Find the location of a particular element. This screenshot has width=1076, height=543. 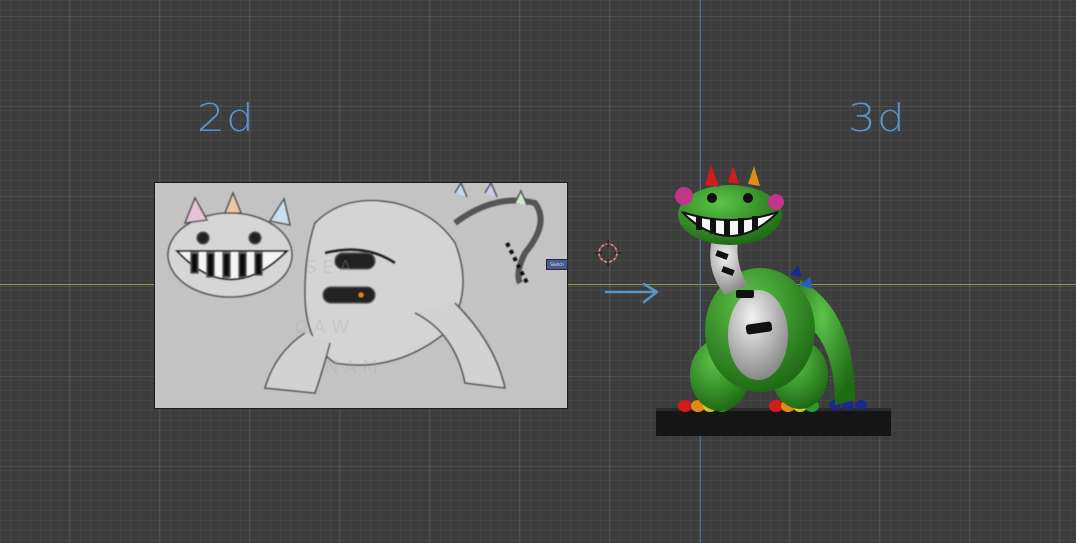

svg-text: S E A is located at coordinates (328, 267).